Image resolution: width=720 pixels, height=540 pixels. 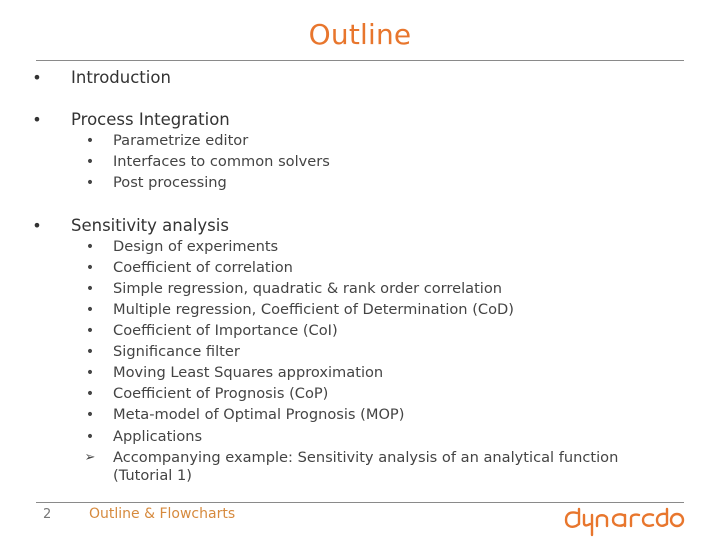 What do you see at coordinates (196, 246) in the screenshot?
I see `outline-subitem-label: Design of experiments` at bounding box center [196, 246].